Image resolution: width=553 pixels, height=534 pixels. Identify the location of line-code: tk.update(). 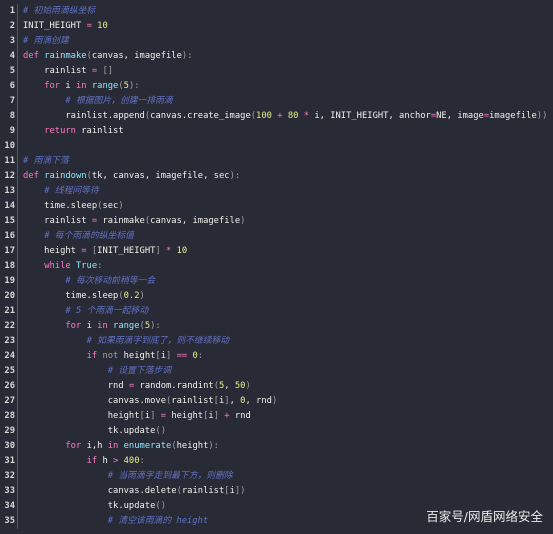
(94, 506).